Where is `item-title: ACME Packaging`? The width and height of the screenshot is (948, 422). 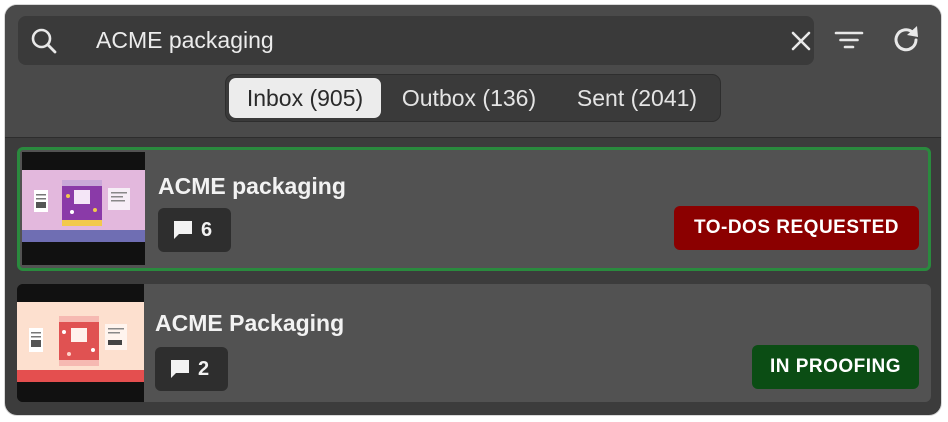 item-title: ACME Packaging is located at coordinates (250, 323).